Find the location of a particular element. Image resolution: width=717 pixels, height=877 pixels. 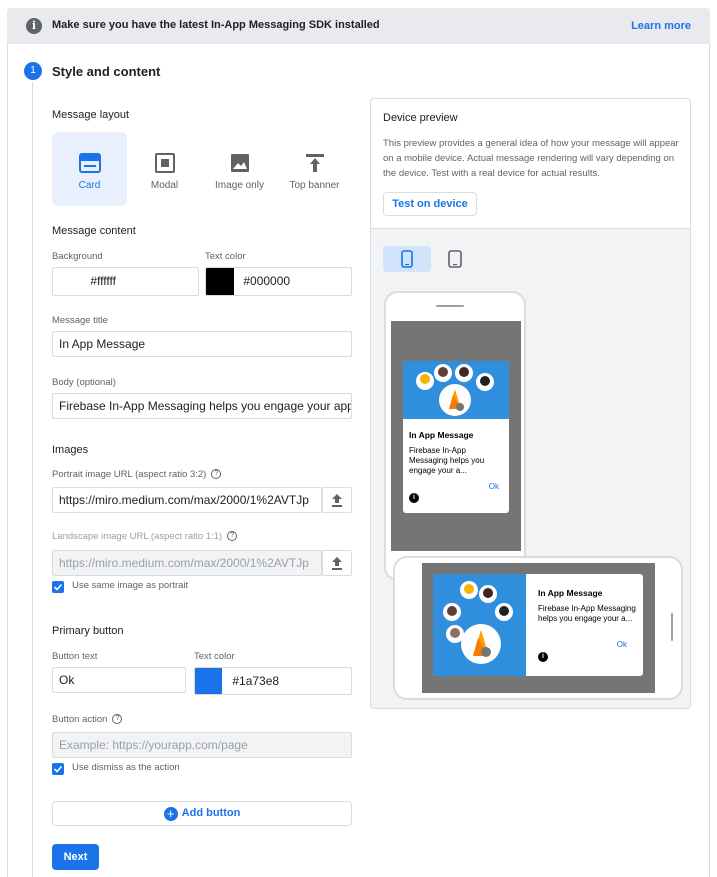

button-action-label: Button action? is located at coordinates (87, 719).